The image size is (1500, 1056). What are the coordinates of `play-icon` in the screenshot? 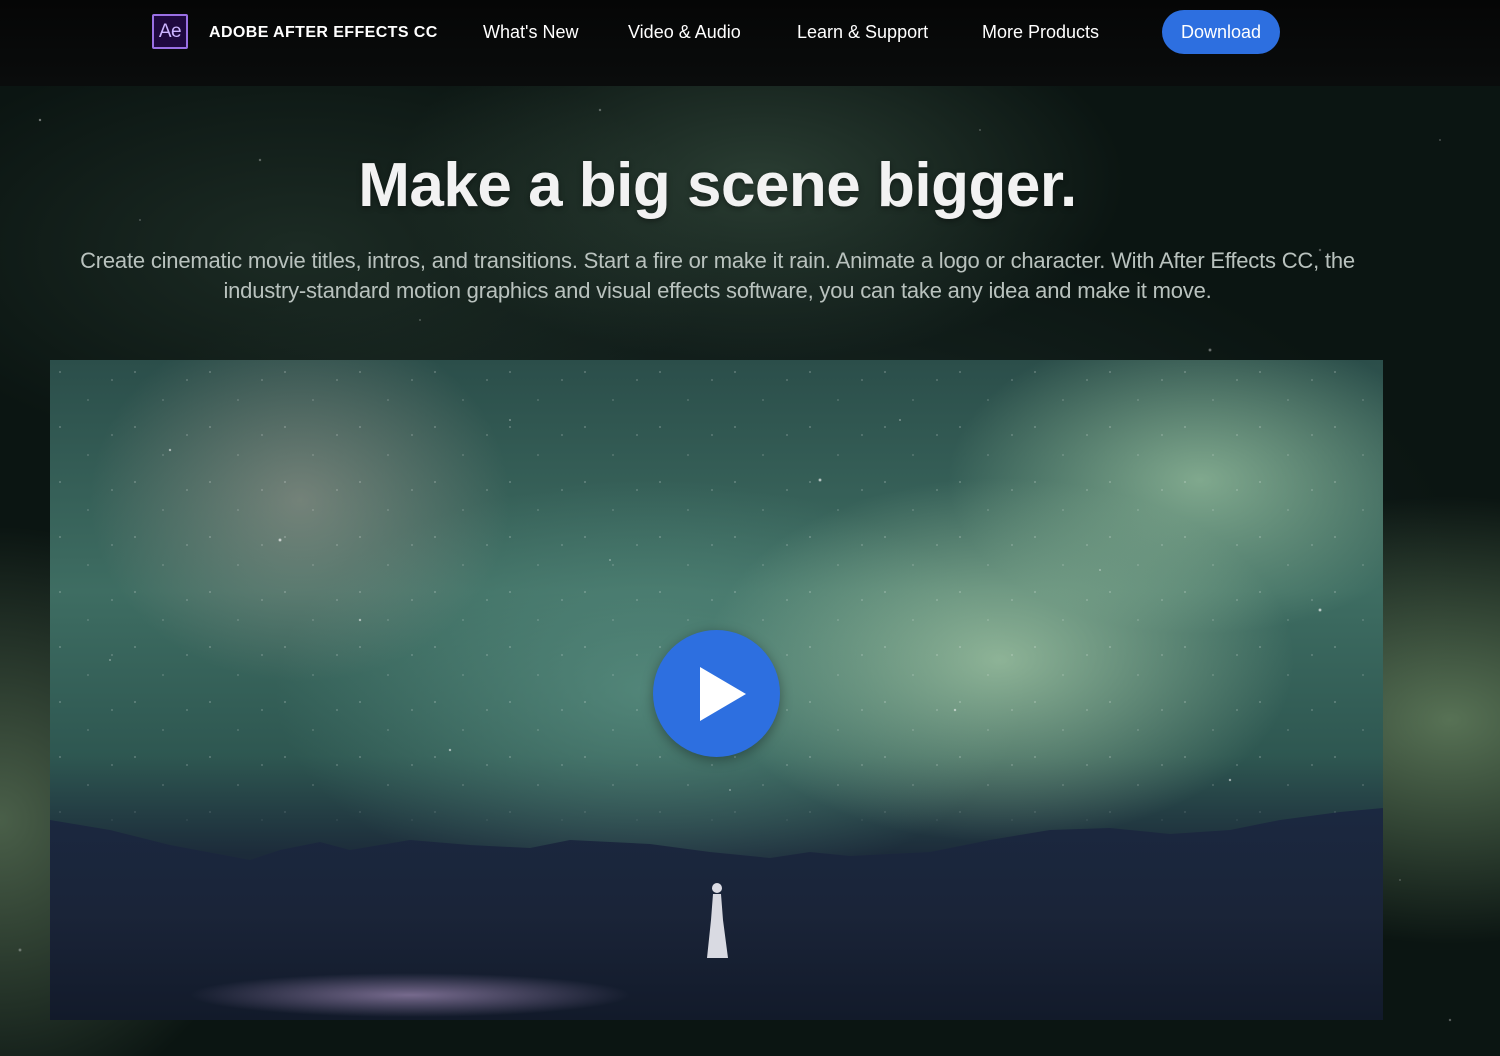 It's located at (722, 693).